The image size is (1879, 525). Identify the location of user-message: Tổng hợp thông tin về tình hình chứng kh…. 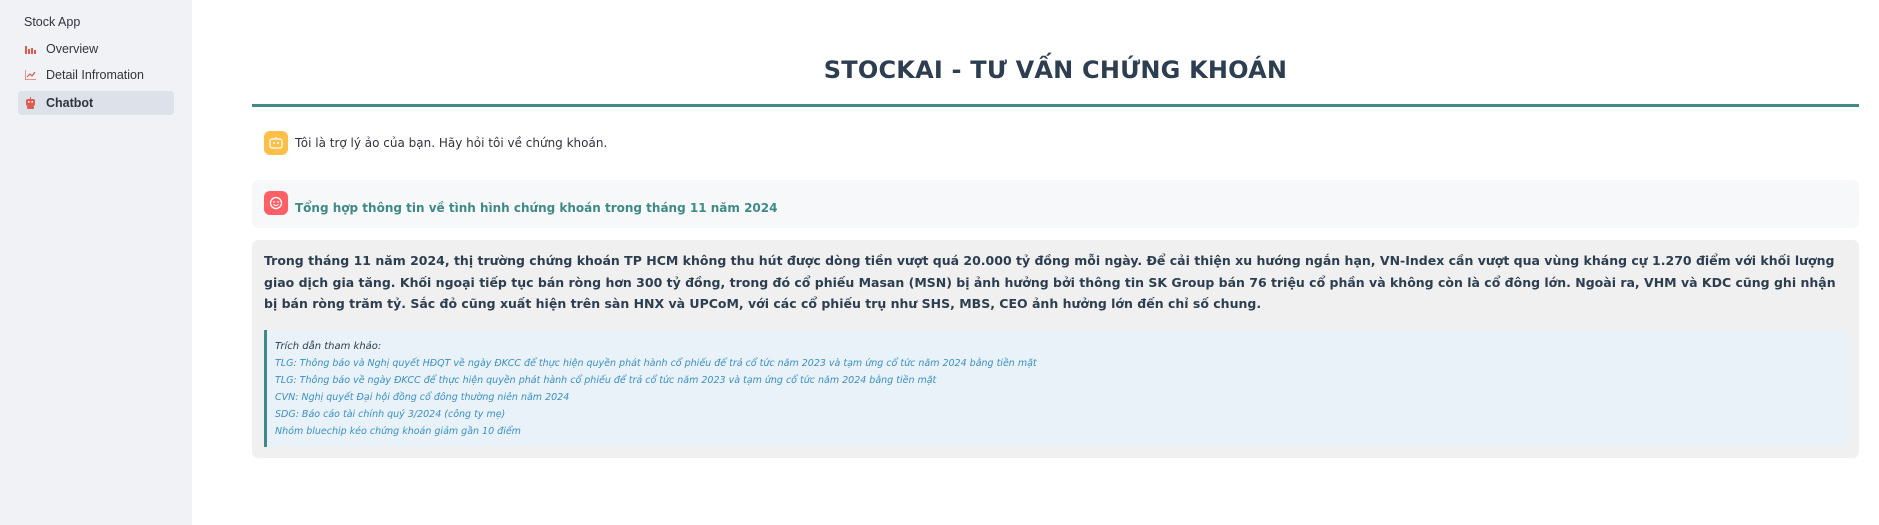
(1055, 204).